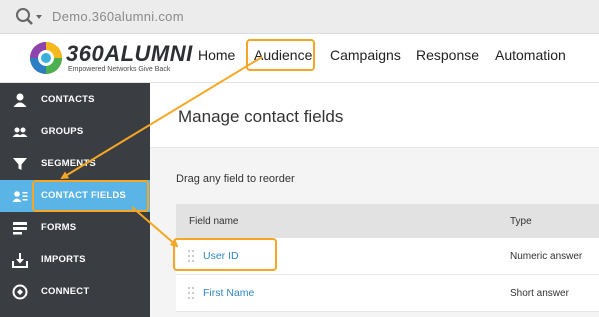 The width and height of the screenshot is (599, 317). What do you see at coordinates (20, 260) in the screenshot?
I see `import-icon` at bounding box center [20, 260].